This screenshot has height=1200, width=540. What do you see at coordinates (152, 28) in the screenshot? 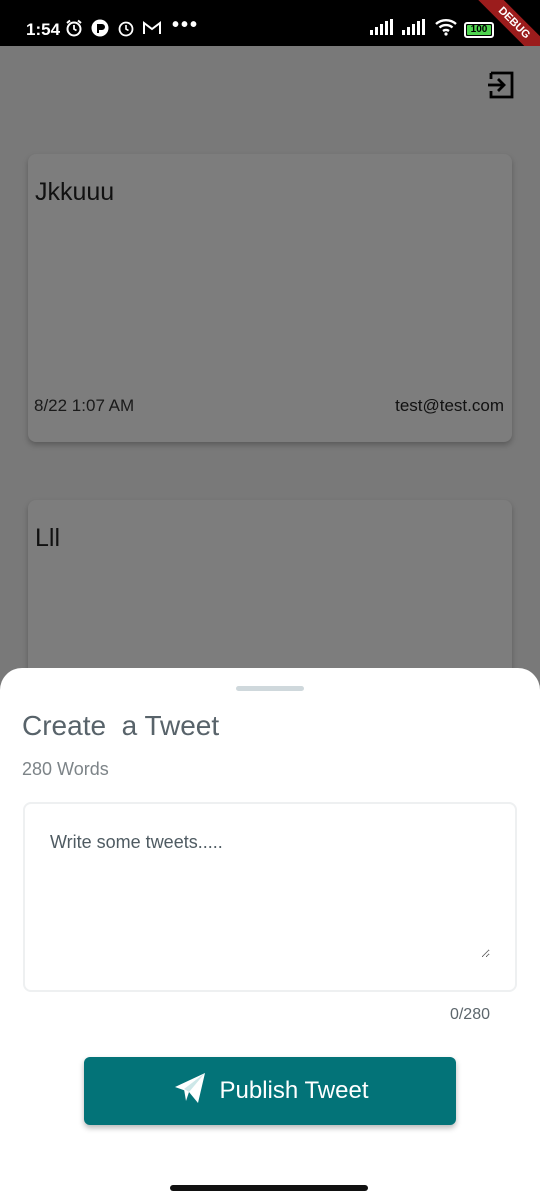
I see `gmail-icon` at bounding box center [152, 28].